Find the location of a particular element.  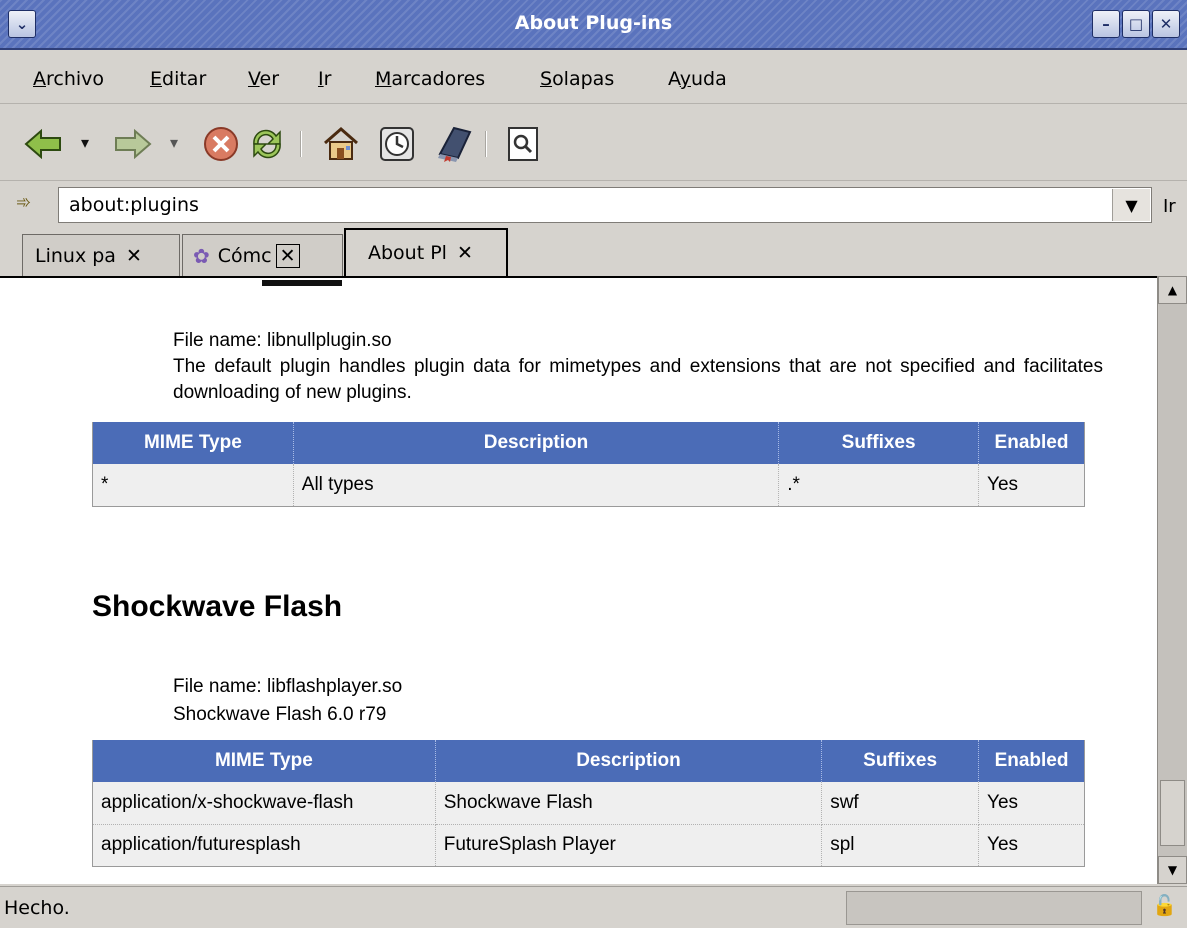

cell-mime: application/futuresplash is located at coordinates (264, 845).